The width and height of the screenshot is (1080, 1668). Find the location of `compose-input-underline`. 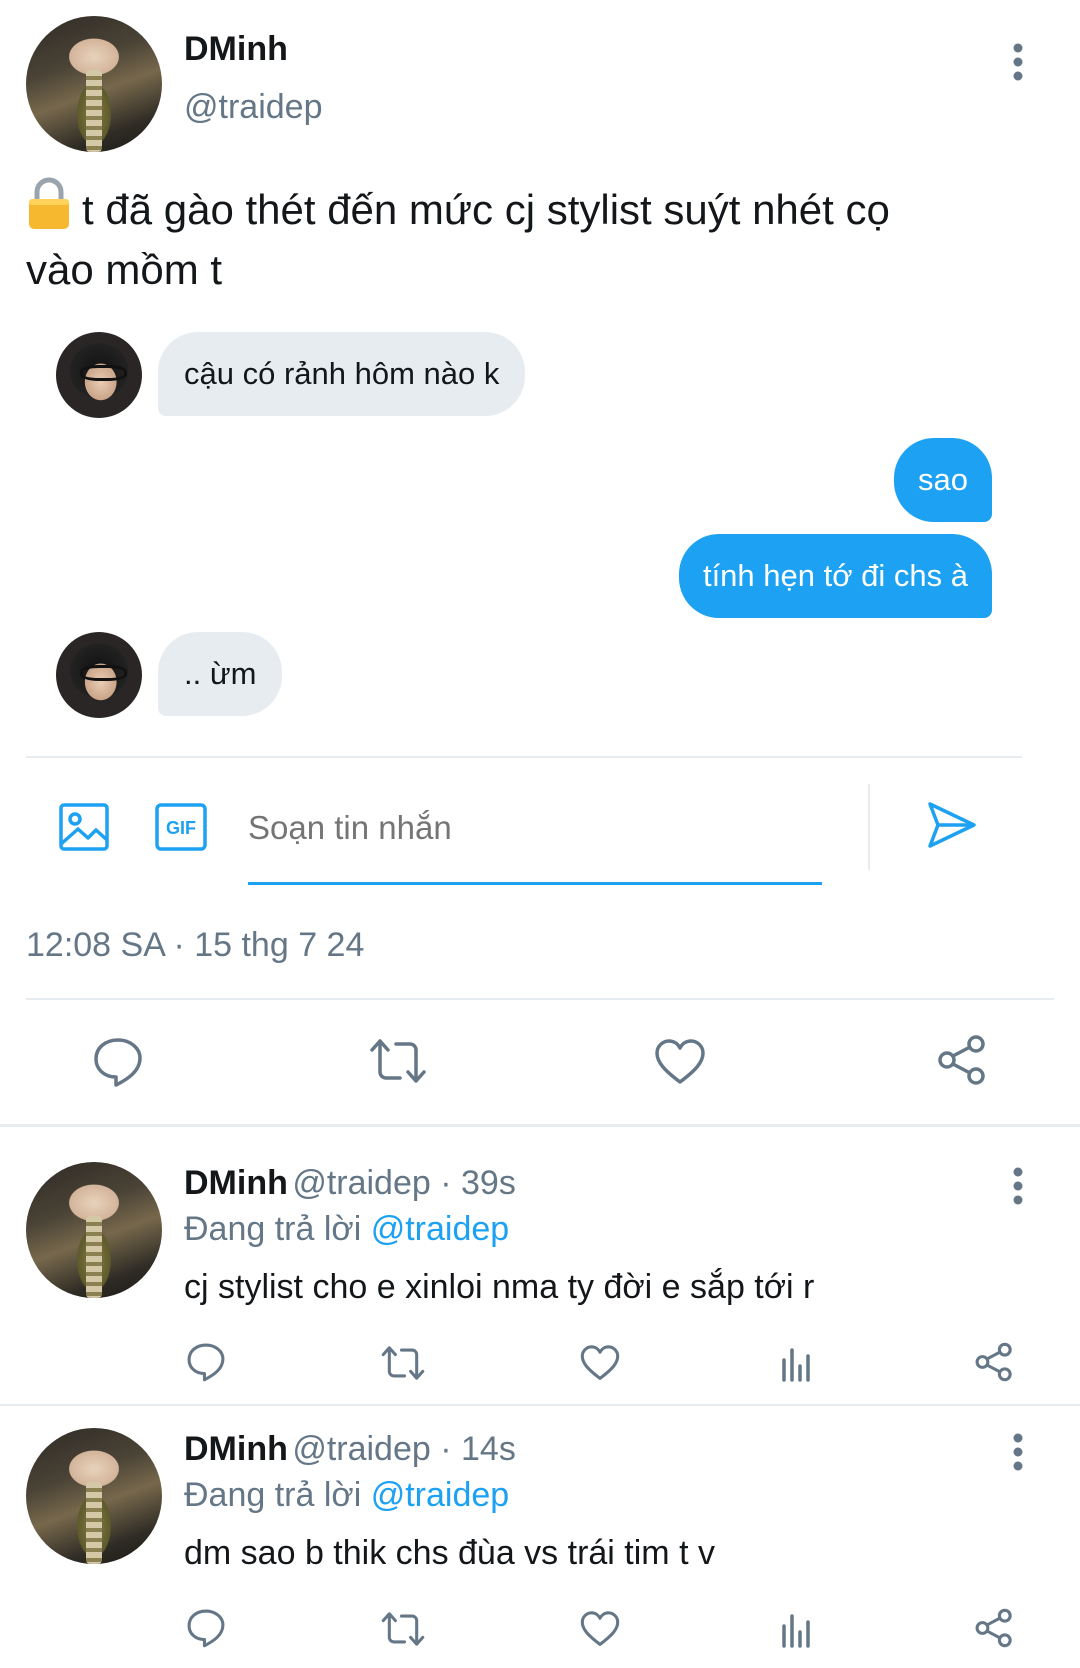

compose-input-underline is located at coordinates (535, 883).